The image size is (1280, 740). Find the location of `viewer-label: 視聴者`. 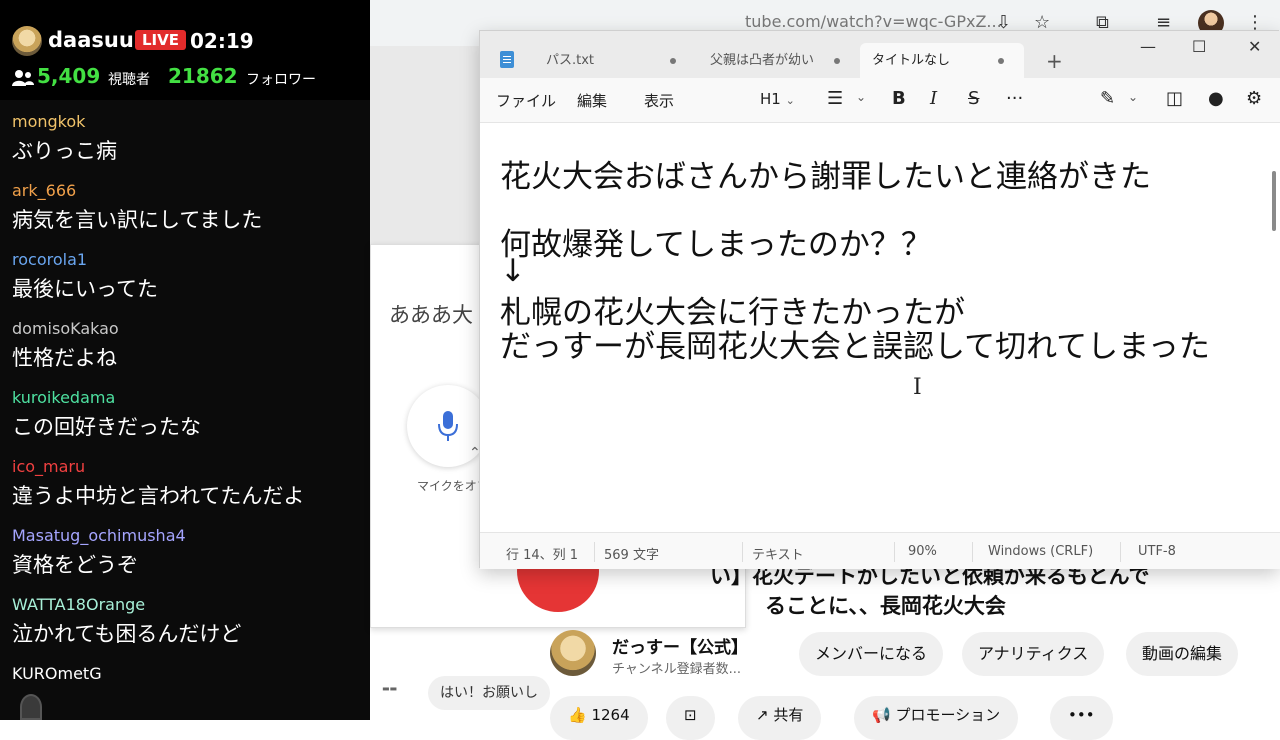

viewer-label: 視聴者 is located at coordinates (129, 80).